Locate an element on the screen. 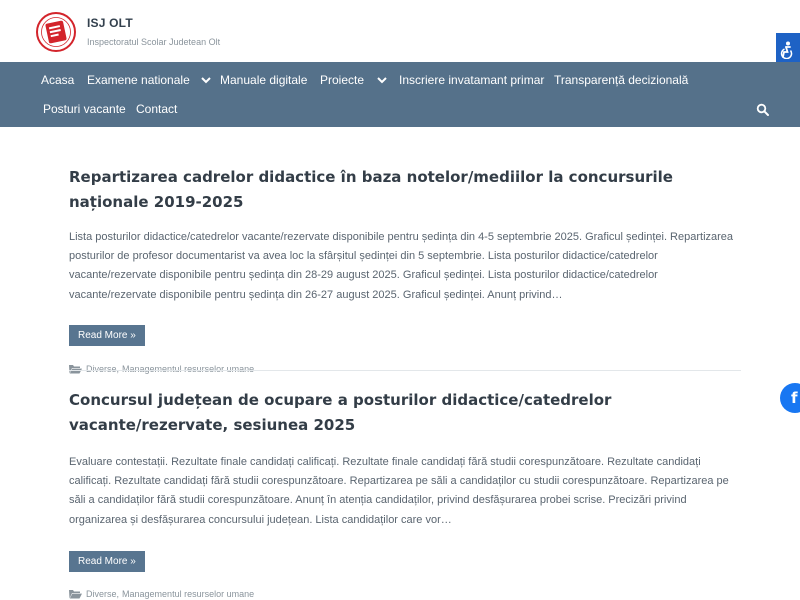 The width and height of the screenshot is (800, 600). site-description: Inspectoratul Scolar Judetean Olt is located at coordinates (154, 42).